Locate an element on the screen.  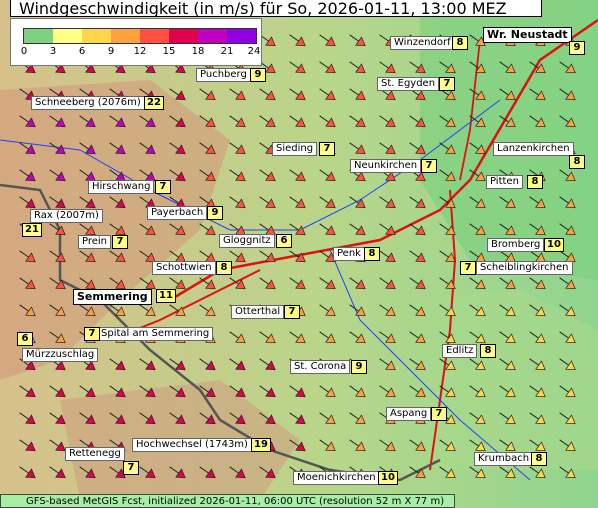
legend-tick: 3 is located at coordinates (53, 51).